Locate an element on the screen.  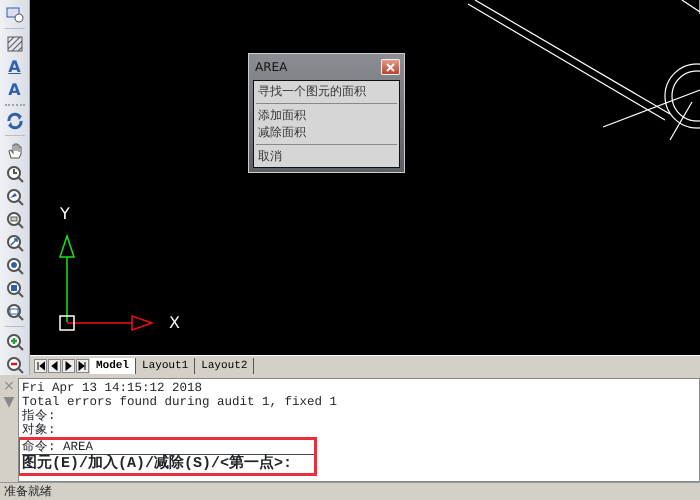
regenerate-icon is located at coordinates (15, 121).